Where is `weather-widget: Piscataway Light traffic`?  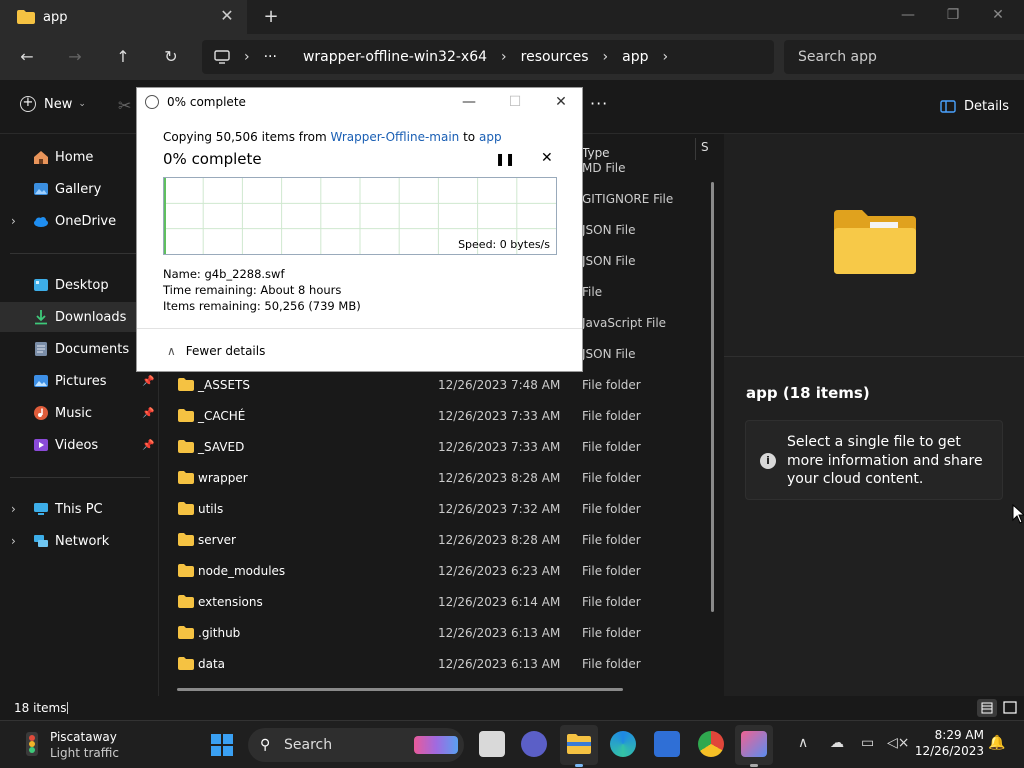 weather-widget: Piscataway Light traffic is located at coordinates (98, 745).